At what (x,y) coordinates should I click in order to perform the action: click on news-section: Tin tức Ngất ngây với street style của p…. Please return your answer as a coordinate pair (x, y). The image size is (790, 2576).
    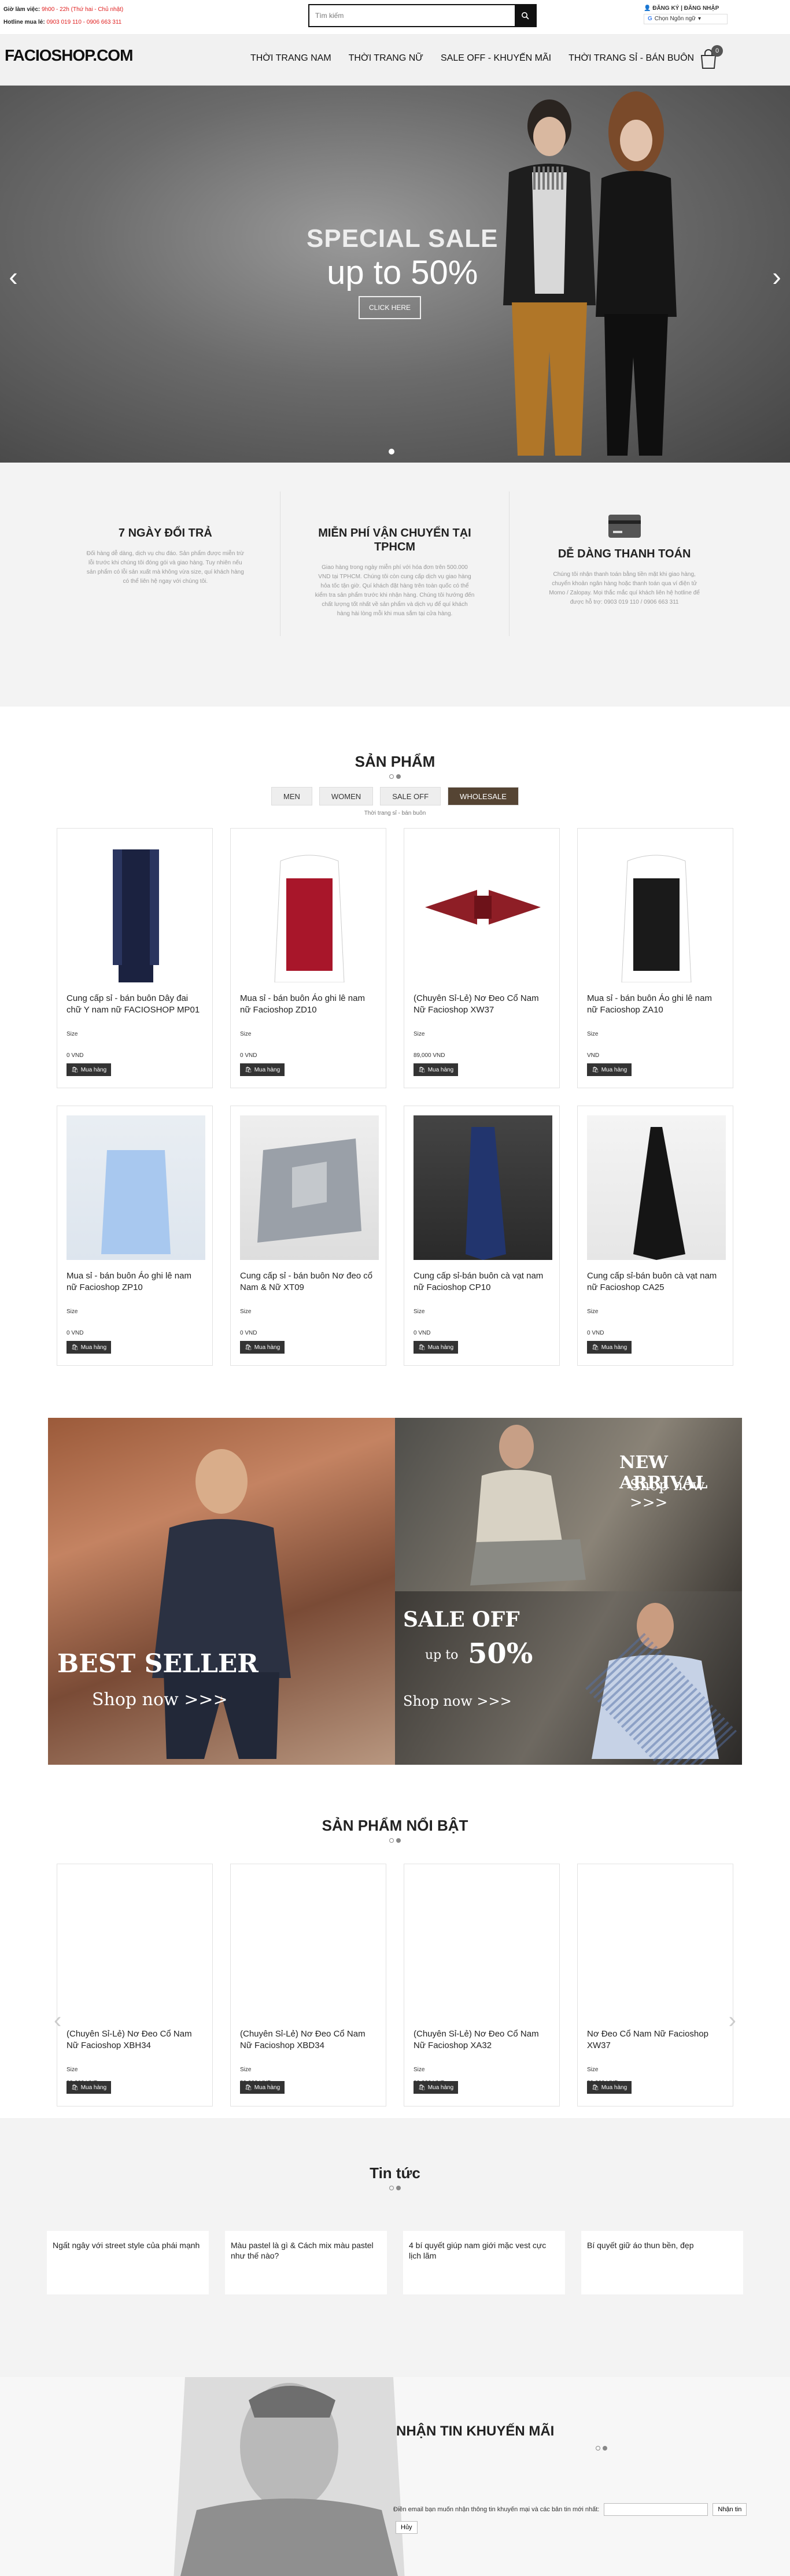
    Looking at the image, I should click on (395, 2247).